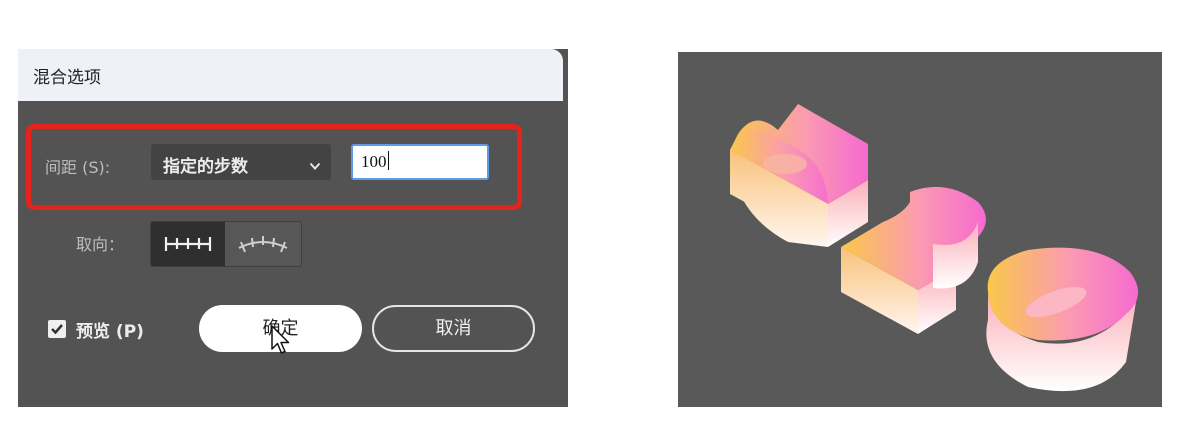 The width and height of the screenshot is (1191, 436). I want to click on checkmark-icon, so click(57, 329).